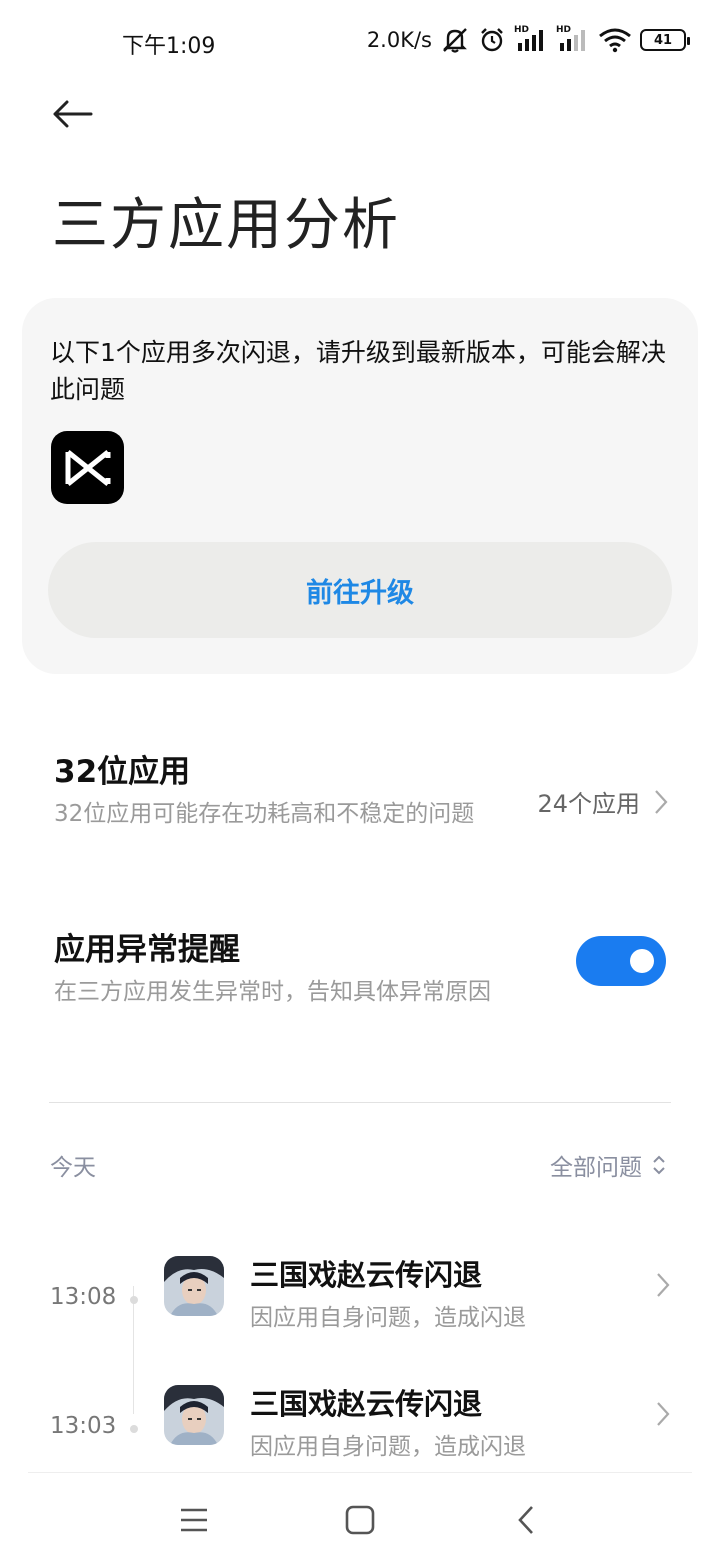  I want to click on navigation-bar, so click(360, 1520).